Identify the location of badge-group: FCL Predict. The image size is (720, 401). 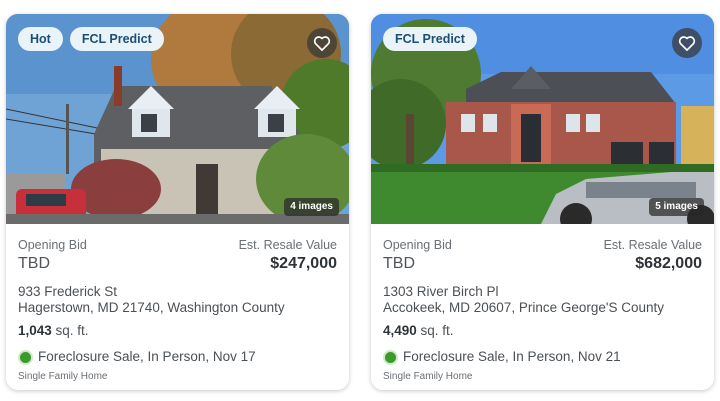
(430, 39).